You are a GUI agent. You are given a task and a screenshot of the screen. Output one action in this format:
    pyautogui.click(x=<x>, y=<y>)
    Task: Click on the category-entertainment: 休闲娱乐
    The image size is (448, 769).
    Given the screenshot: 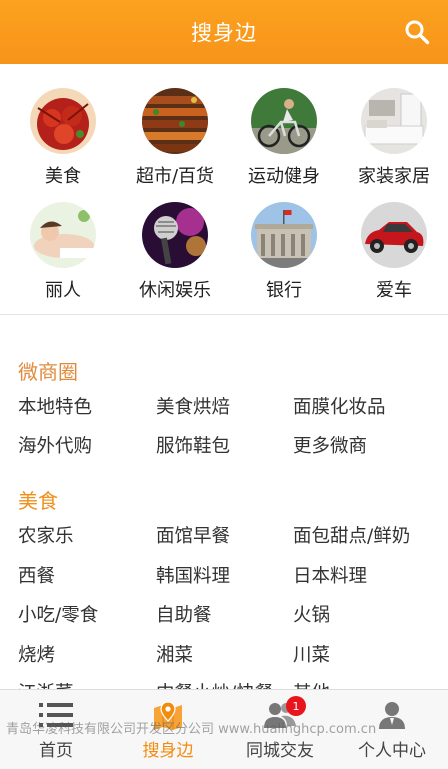 What is the action you would take?
    pyautogui.click(x=175, y=248)
    